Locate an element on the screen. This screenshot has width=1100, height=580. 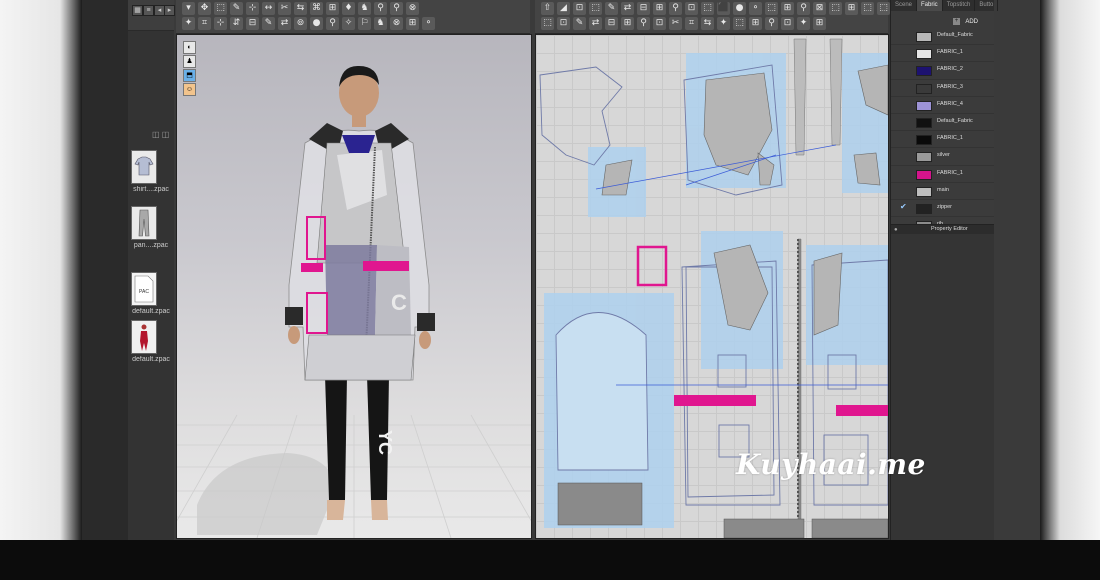
toolbar-3d-tool-icon-1: ▾ is located at coordinates (188, 8).